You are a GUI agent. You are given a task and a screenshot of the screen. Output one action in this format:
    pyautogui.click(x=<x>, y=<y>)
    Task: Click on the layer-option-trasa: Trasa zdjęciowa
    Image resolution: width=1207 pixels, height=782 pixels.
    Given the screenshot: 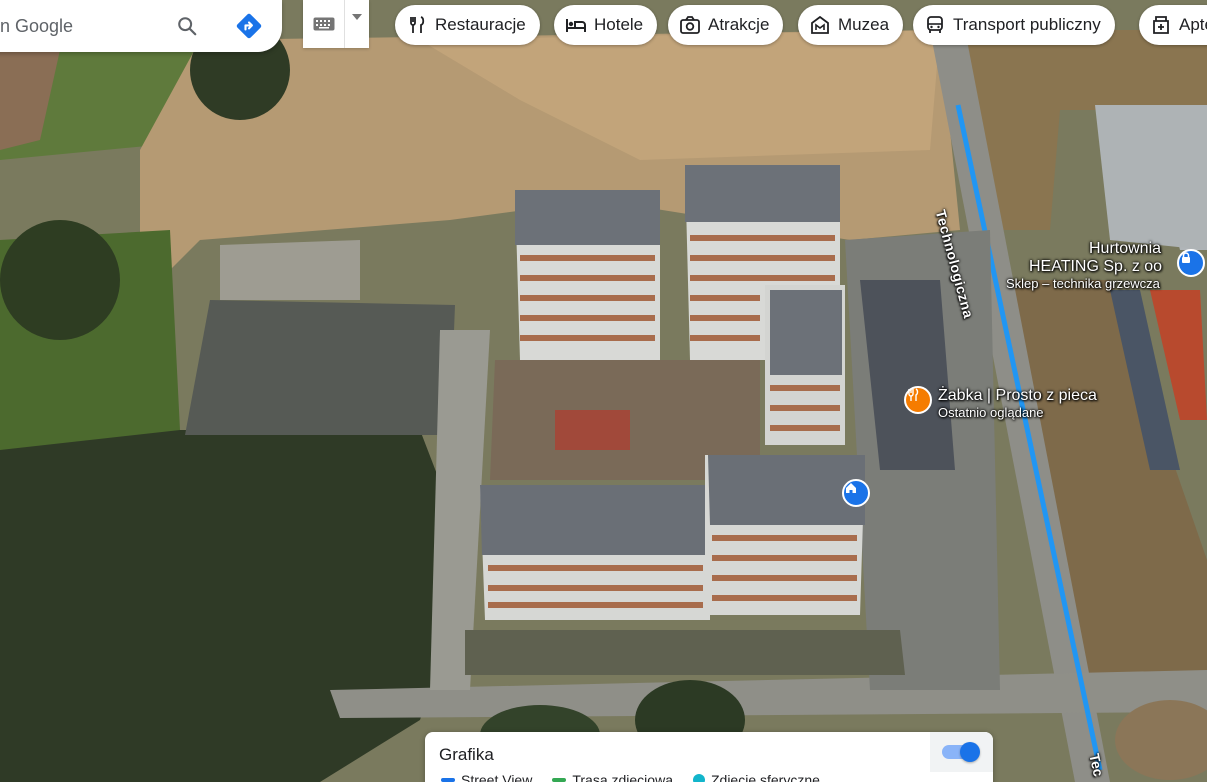 What is the action you would take?
    pyautogui.click(x=612, y=777)
    